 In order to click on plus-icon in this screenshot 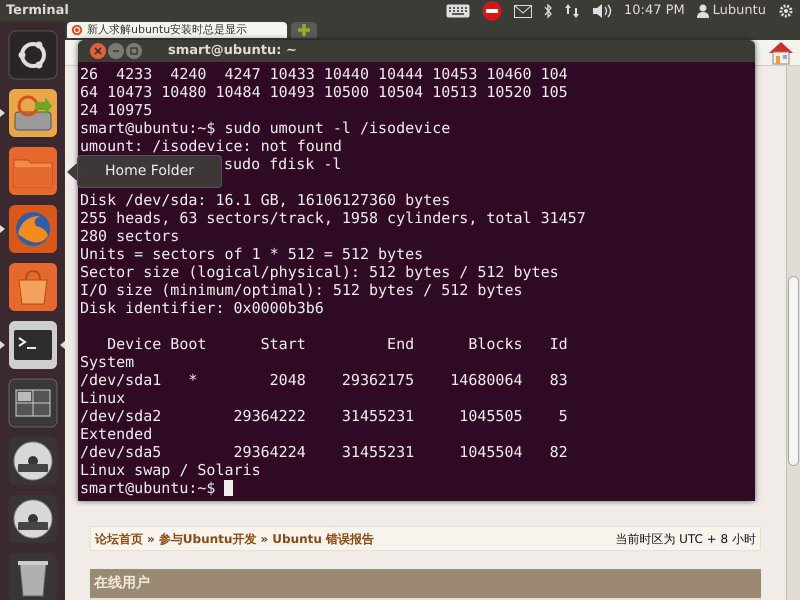, I will do `click(304, 30)`.